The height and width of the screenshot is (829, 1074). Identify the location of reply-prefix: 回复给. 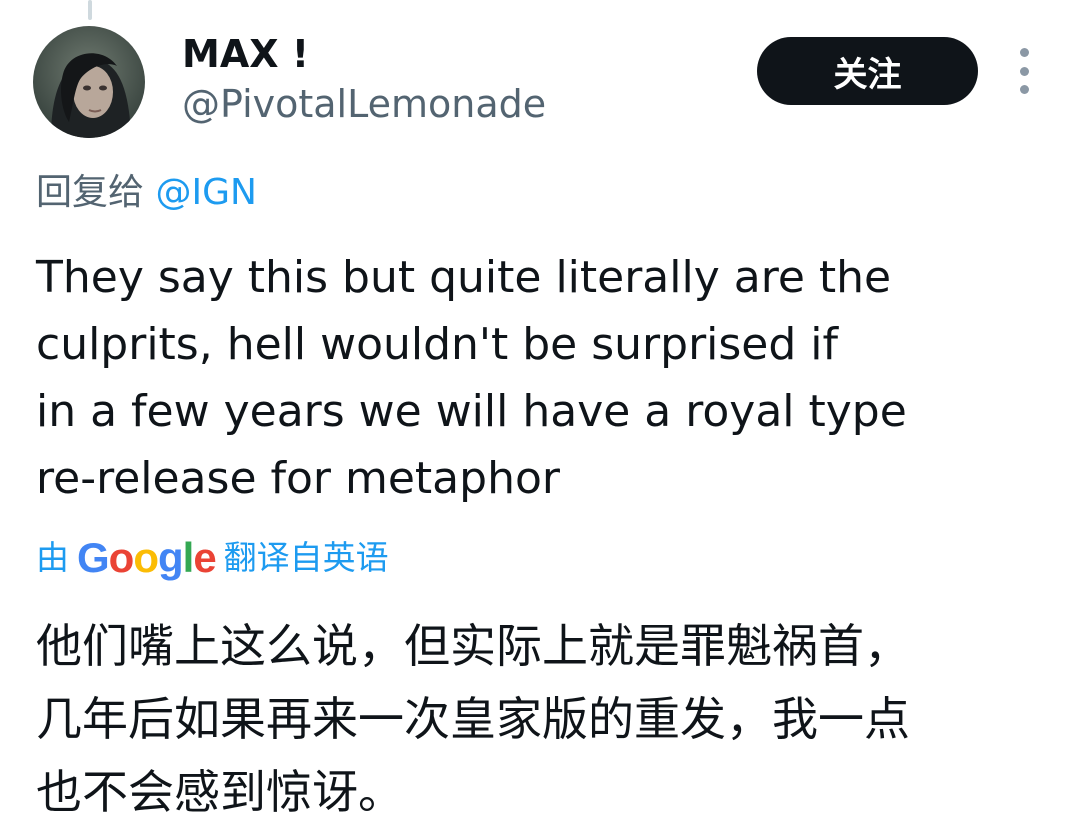
(90, 192).